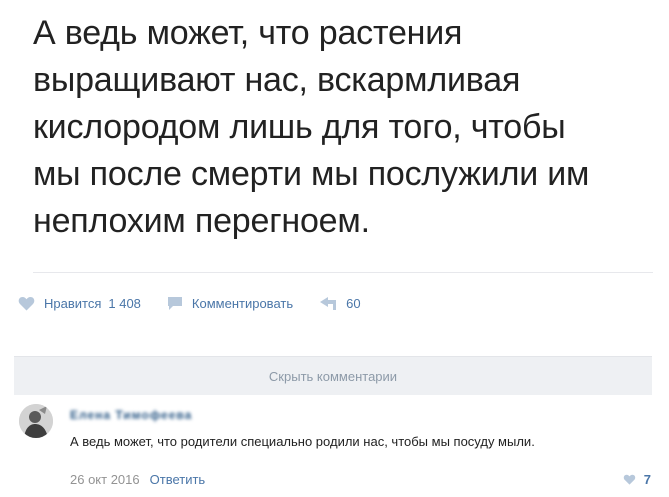 The width and height of the screenshot is (669, 497). What do you see at coordinates (277, 80) in the screenshot?
I see `post-line: выращивают нас, вскармливая` at bounding box center [277, 80].